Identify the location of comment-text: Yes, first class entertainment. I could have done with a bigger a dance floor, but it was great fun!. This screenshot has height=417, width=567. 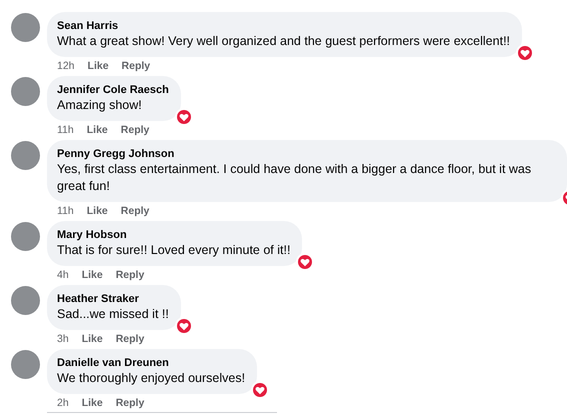
(294, 178).